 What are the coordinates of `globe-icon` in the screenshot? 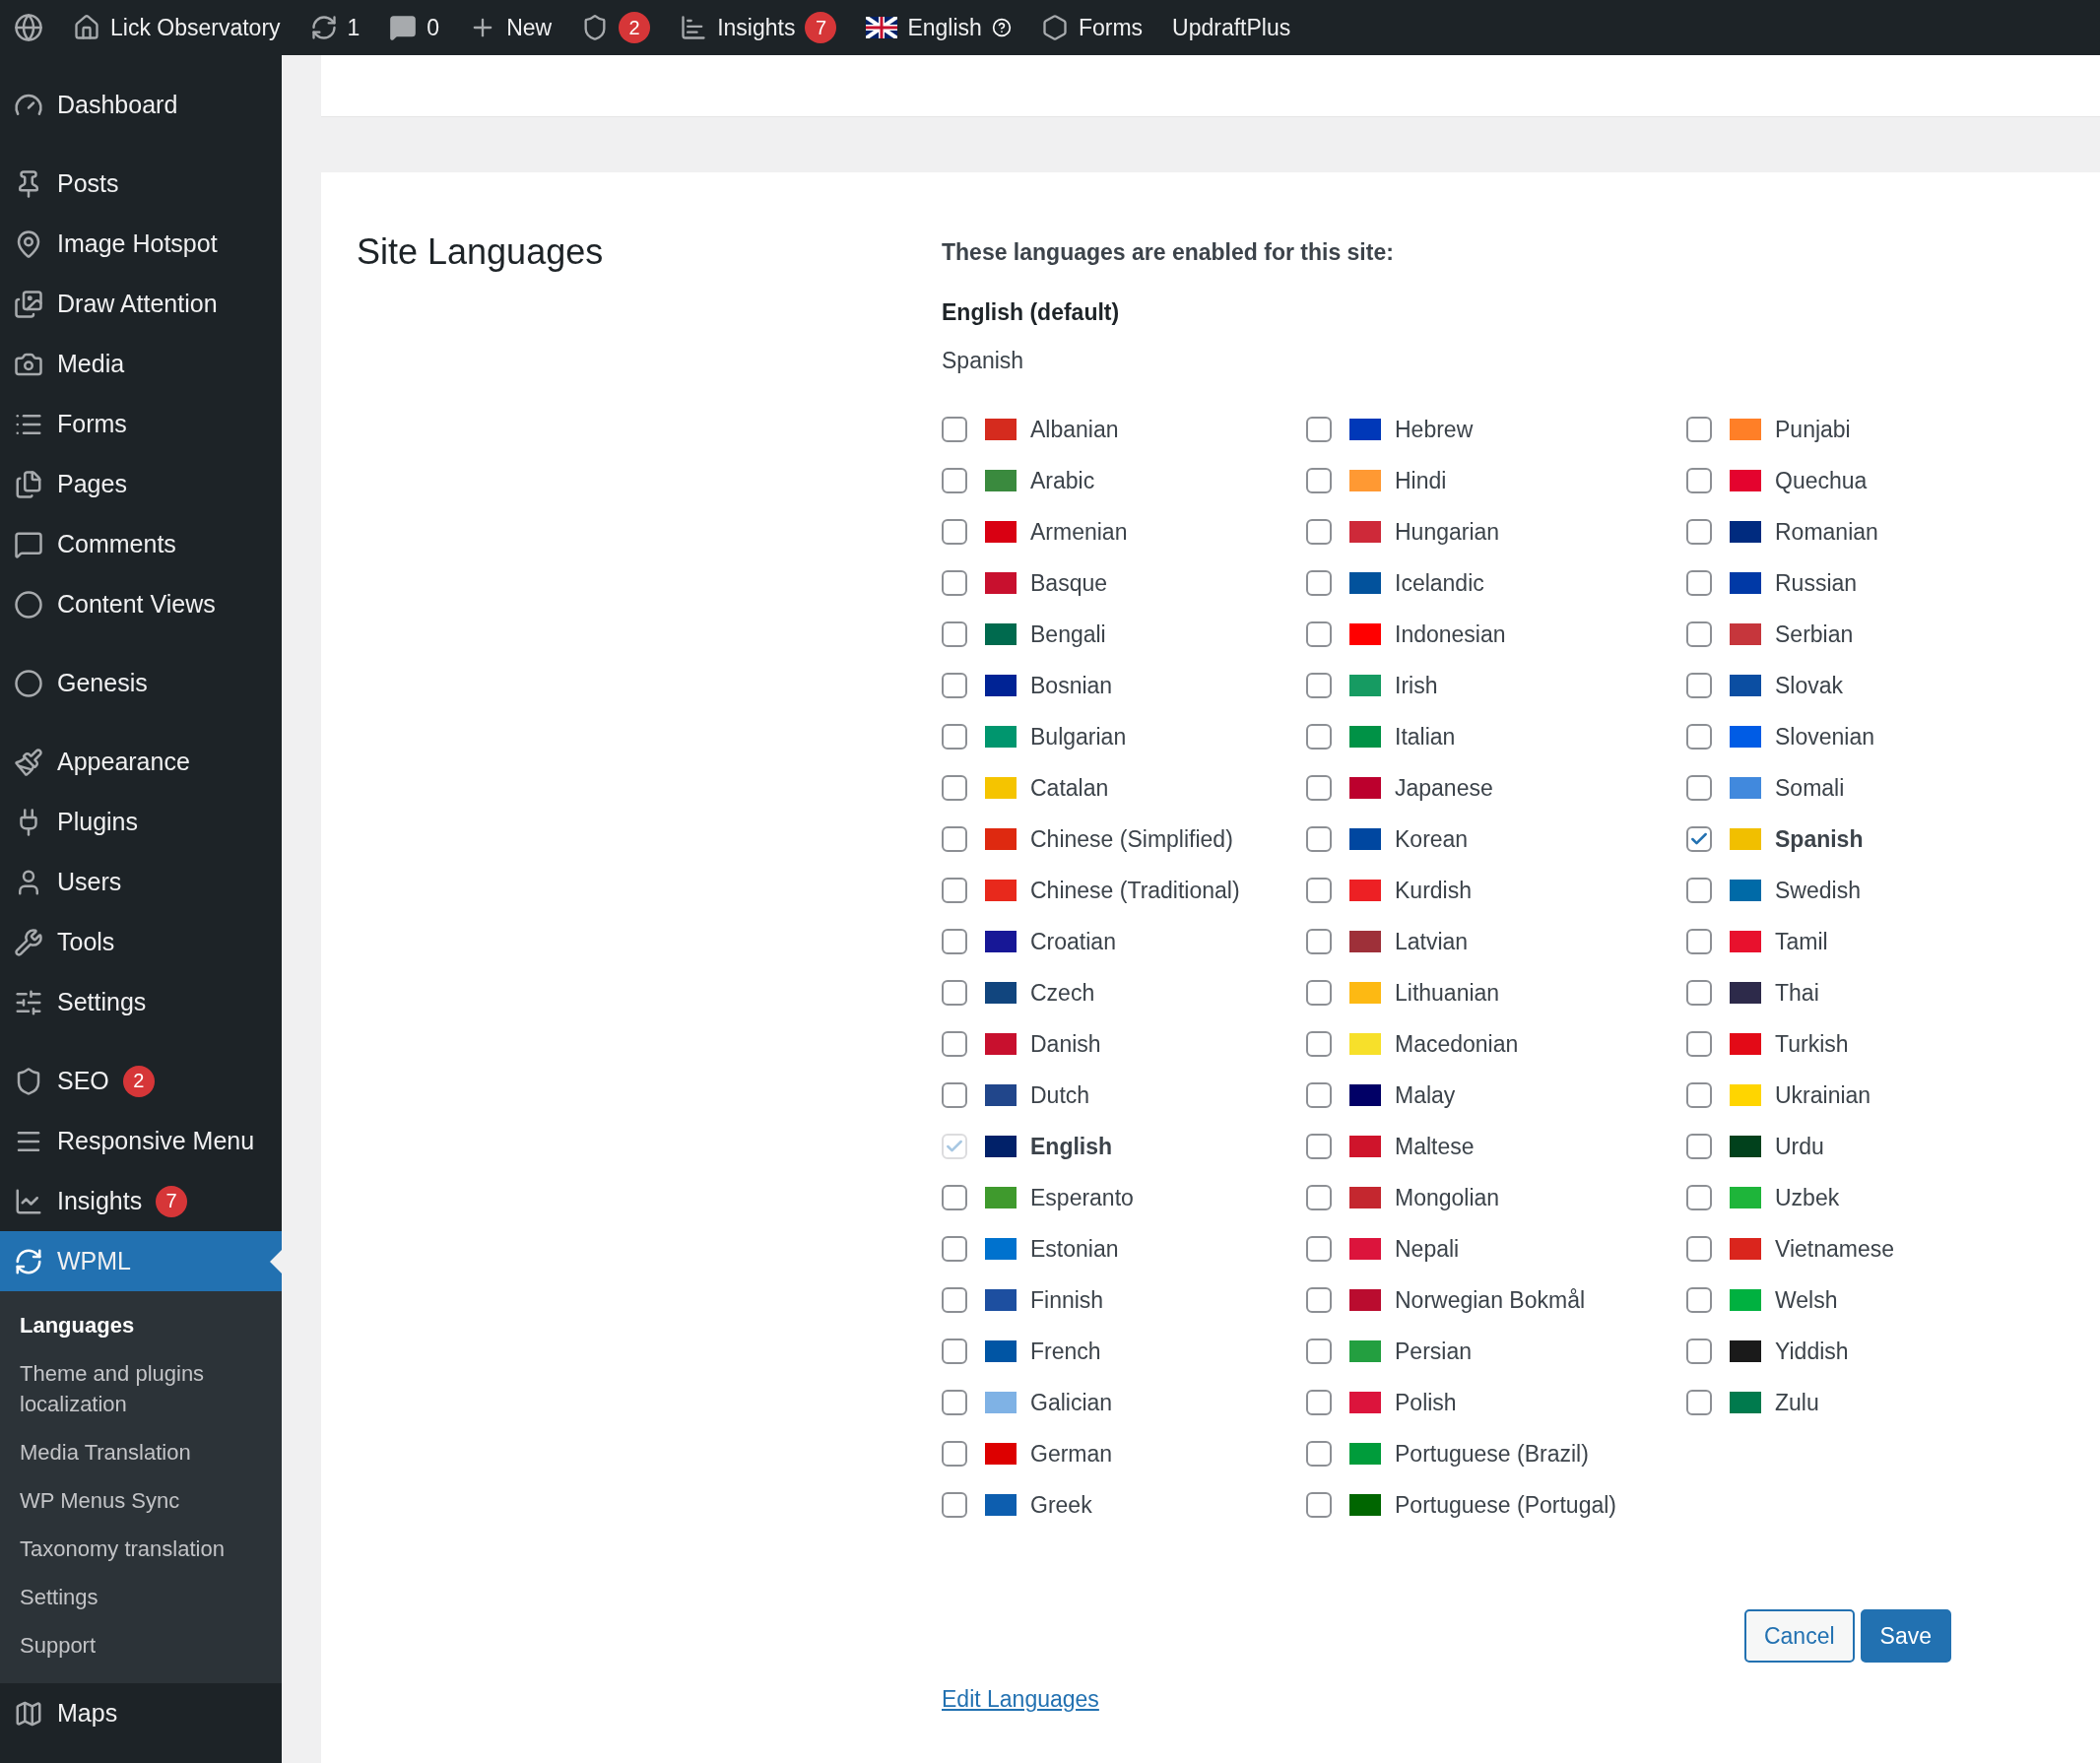 It's located at (28, 27).